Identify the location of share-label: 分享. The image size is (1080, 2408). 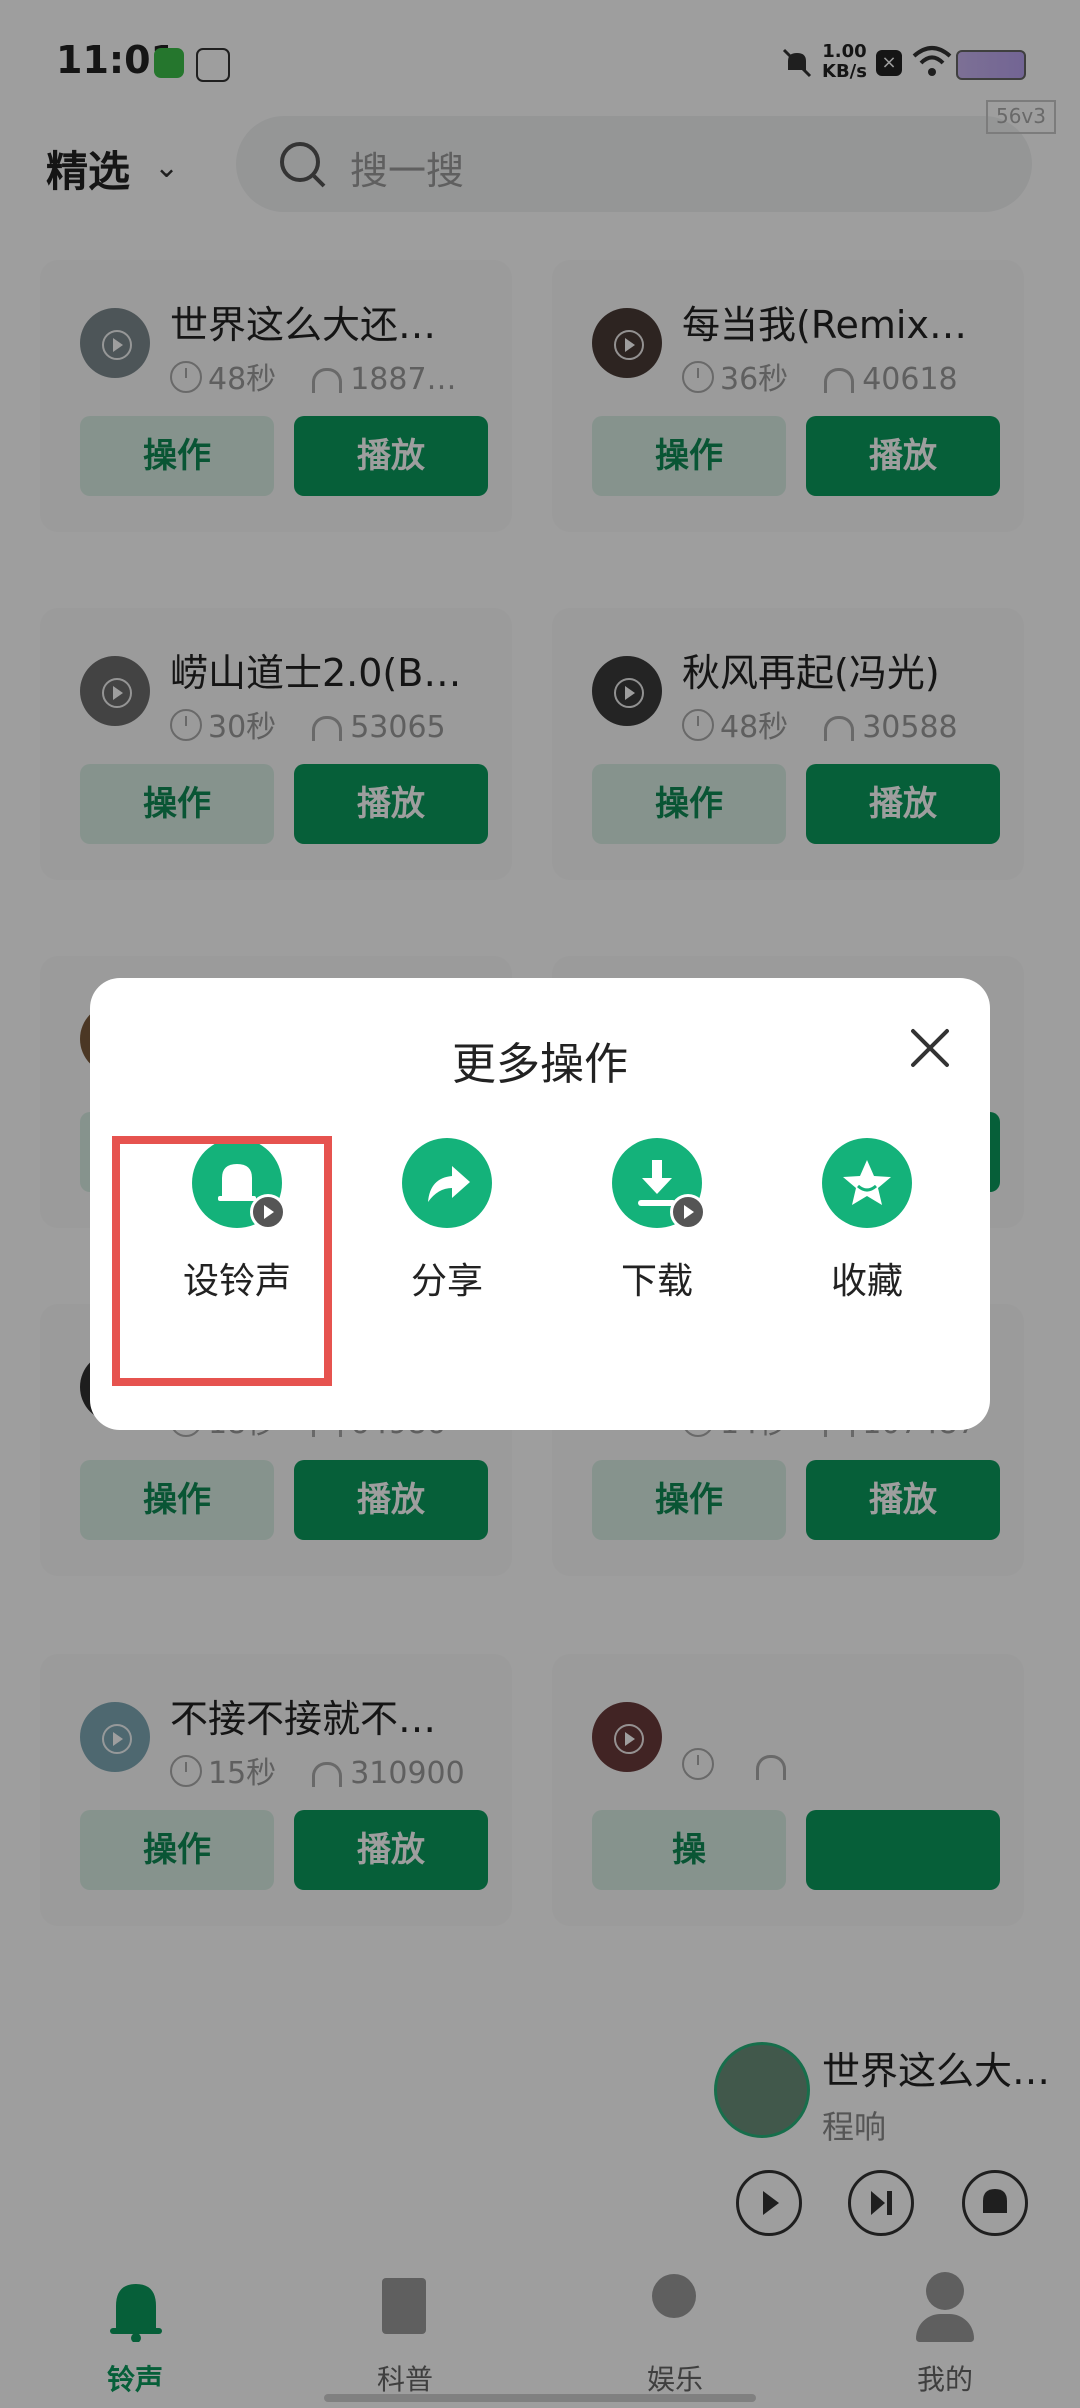
(446, 1281).